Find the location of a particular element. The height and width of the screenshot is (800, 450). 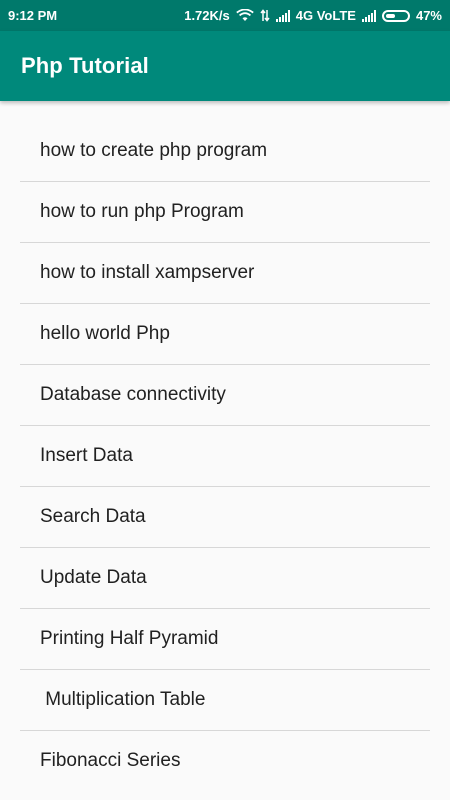

status-icons: 1.72K/s 4G VoLTE 47% is located at coordinates (313, 15).